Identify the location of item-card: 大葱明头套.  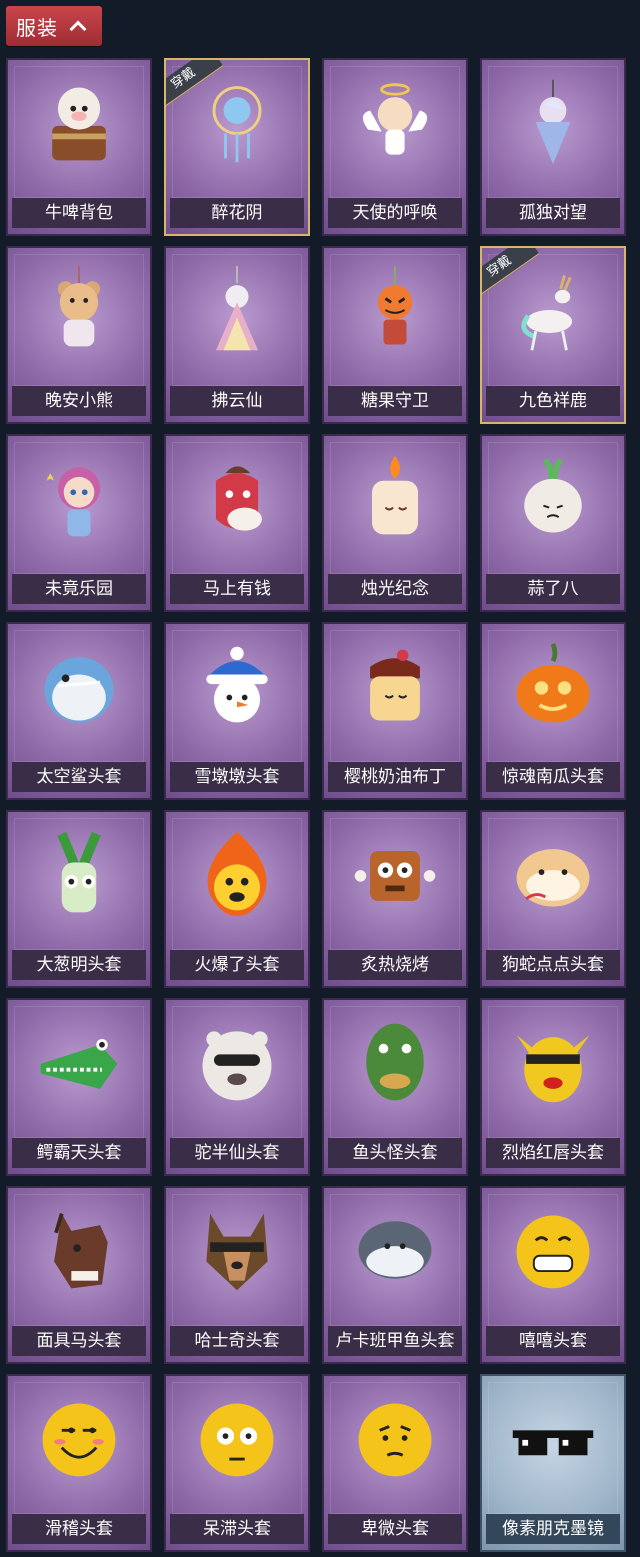
(79, 899).